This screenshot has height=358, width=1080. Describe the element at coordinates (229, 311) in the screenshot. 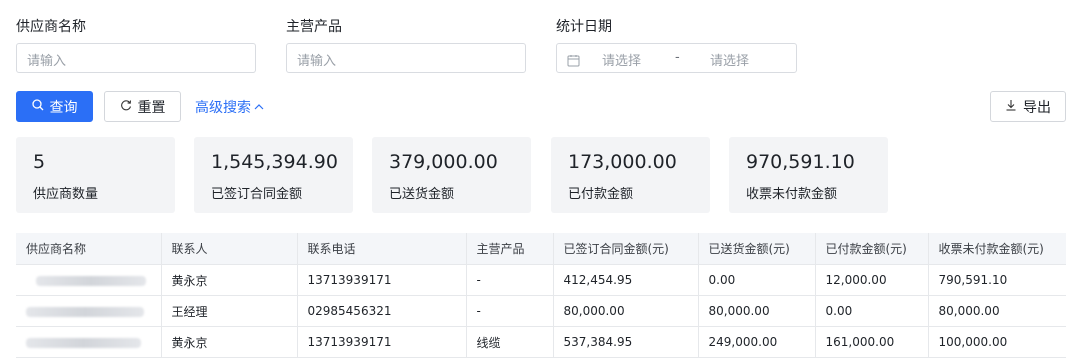

I see `contact-cell: 王经理` at that location.